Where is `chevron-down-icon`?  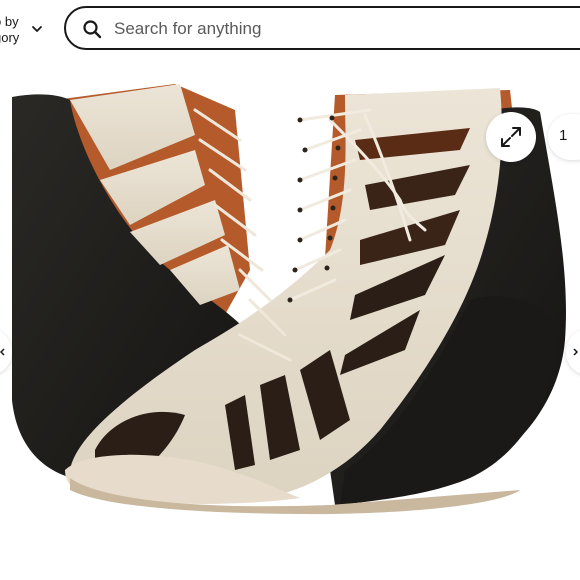 chevron-down-icon is located at coordinates (37, 29).